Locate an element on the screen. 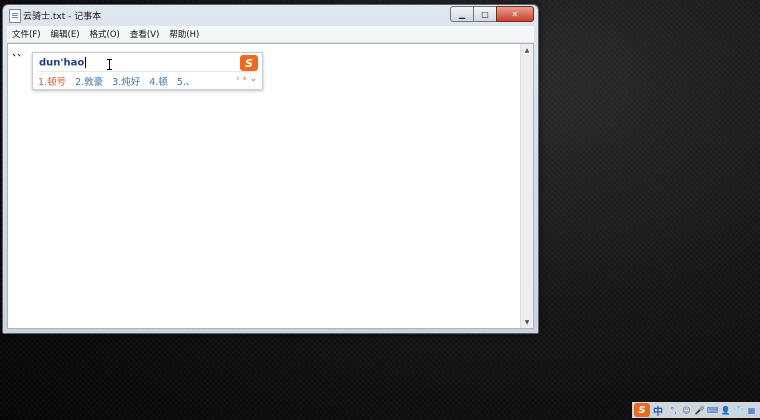 Image resolution: width=760 pixels, height=420 pixels. scroll-up-arrow-icon: ▲ is located at coordinates (527, 50).